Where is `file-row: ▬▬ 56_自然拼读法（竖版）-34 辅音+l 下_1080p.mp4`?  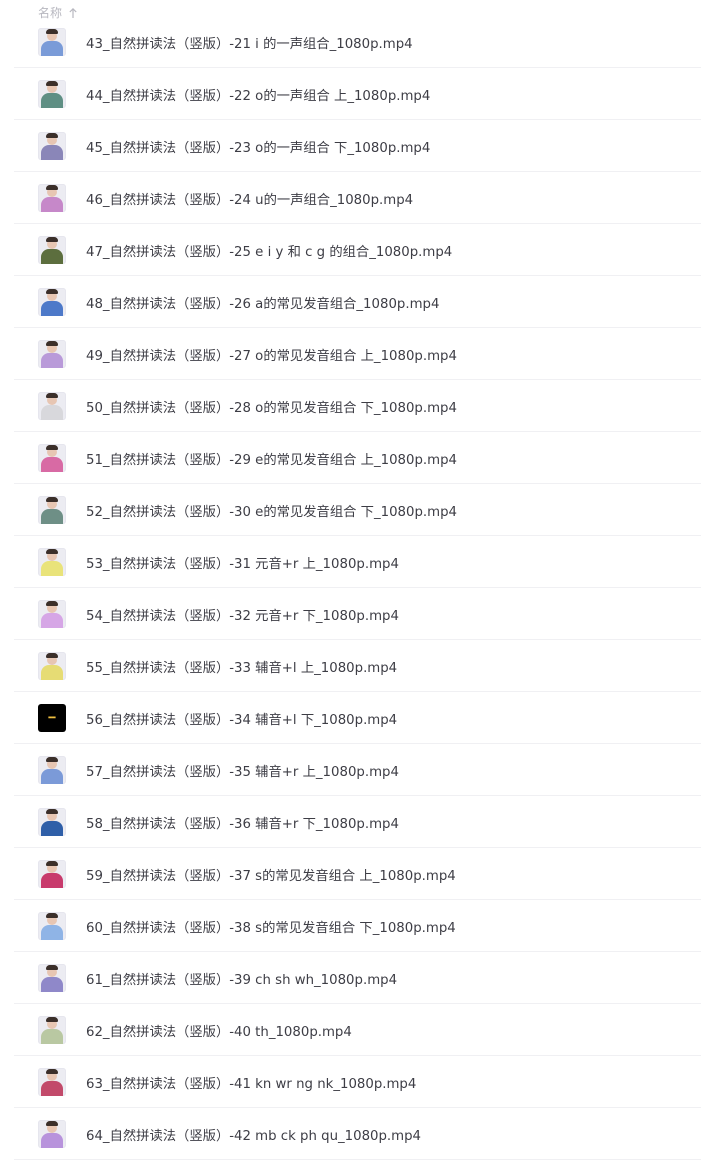 file-row: ▬▬ 56_自然拼读法（竖版）-34 辅音+l 下_1080p.mp4 is located at coordinates (357, 718).